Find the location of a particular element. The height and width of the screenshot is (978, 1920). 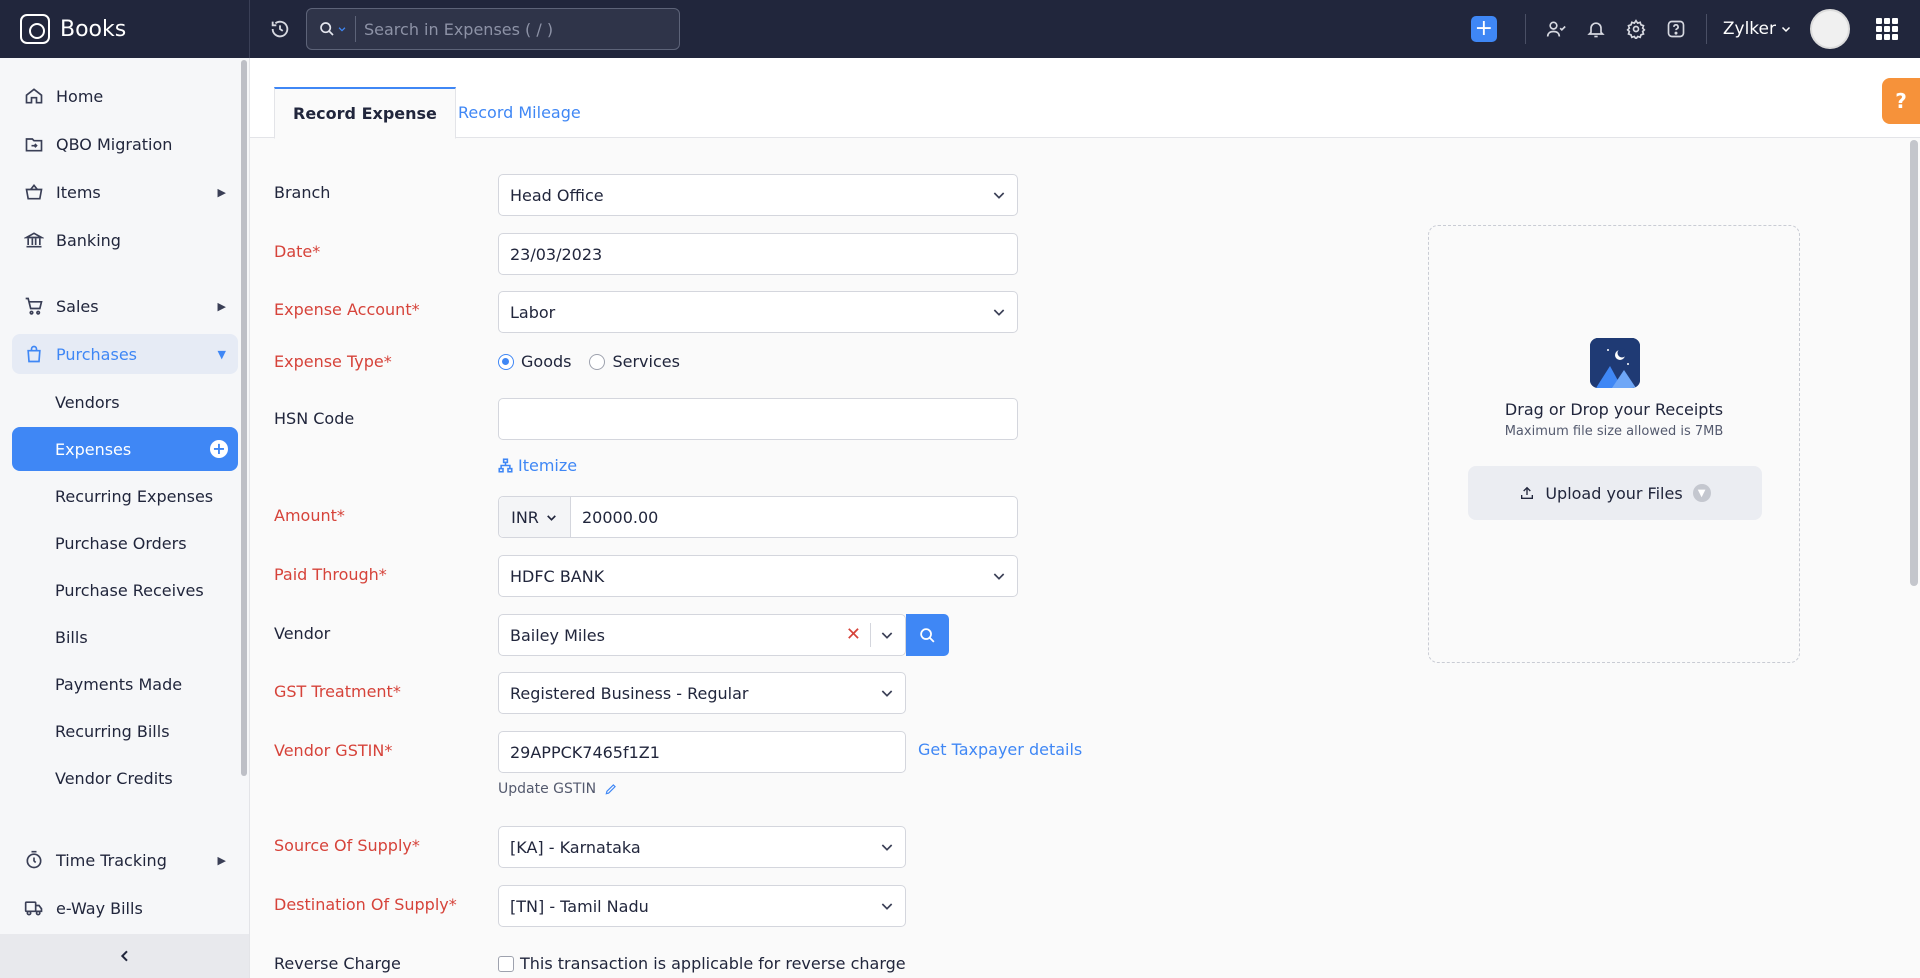

sidebar-subitem-vendor-credits: Vendor Credits is located at coordinates (125, 778).